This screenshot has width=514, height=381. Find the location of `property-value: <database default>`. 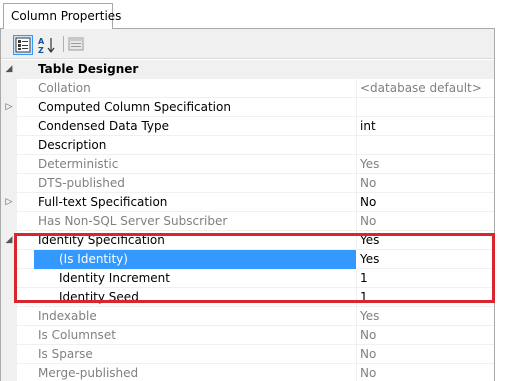

property-value: <database default> is located at coordinates (421, 88).